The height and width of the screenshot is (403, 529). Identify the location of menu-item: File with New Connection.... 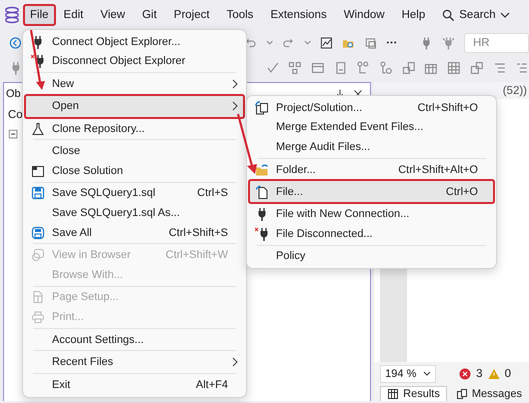
(371, 214).